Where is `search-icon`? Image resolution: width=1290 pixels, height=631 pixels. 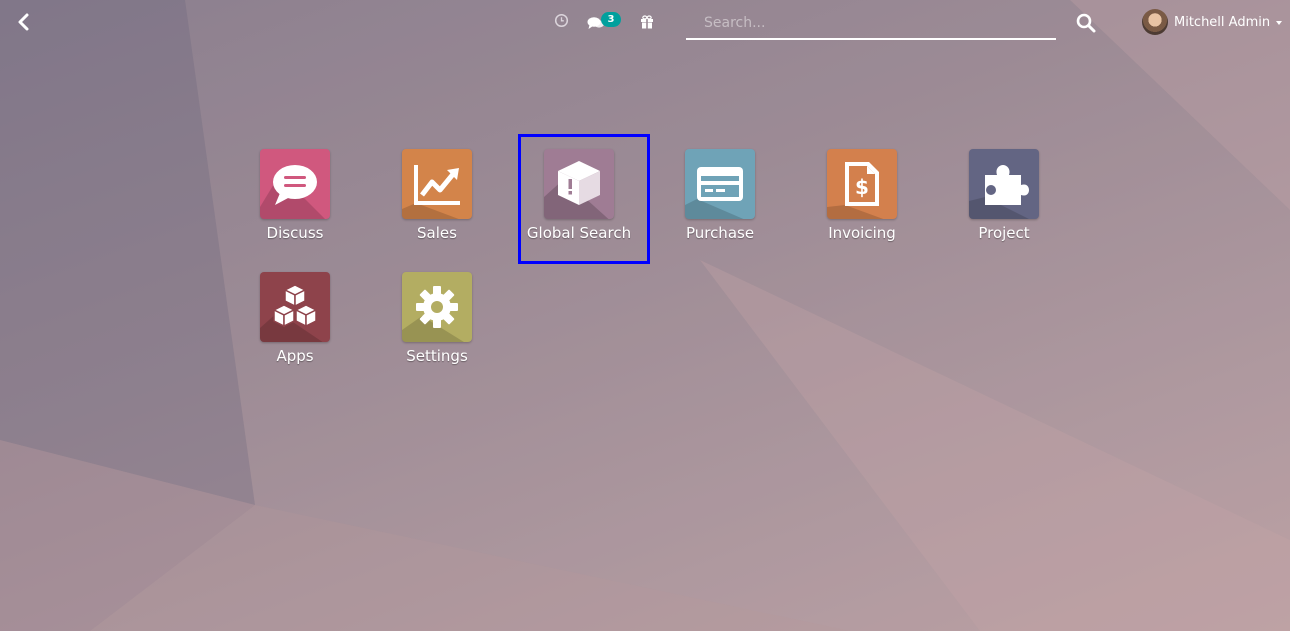 search-icon is located at coordinates (1086, 23).